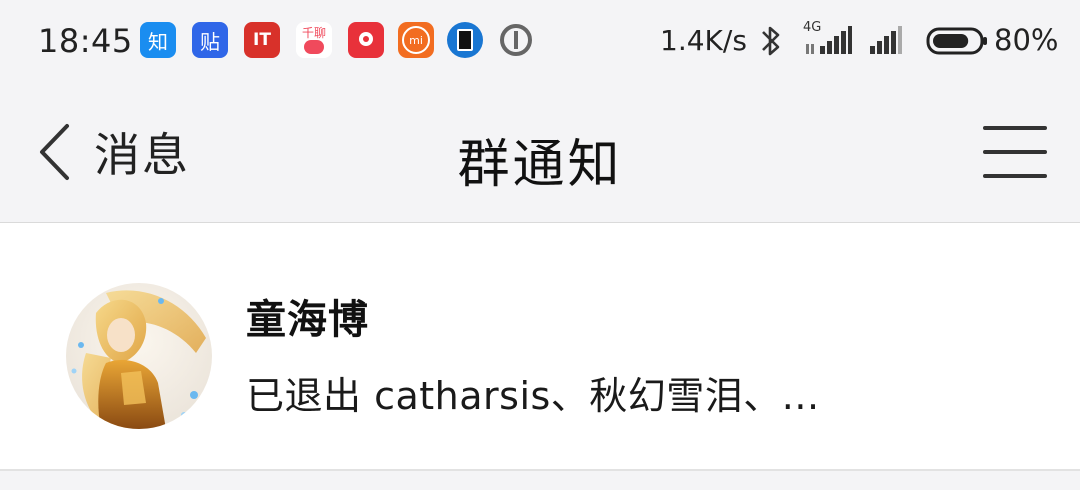 The image size is (1080, 490). What do you see at coordinates (85, 41) in the screenshot?
I see `status-time: 18:45` at bounding box center [85, 41].